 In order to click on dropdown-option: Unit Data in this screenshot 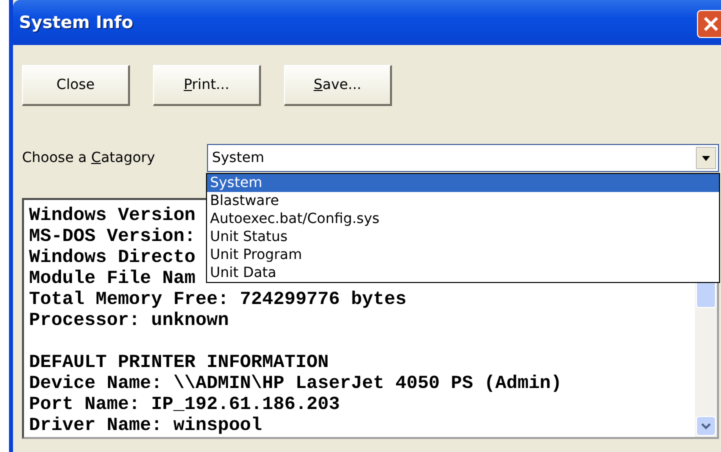, I will do `click(463, 273)`.